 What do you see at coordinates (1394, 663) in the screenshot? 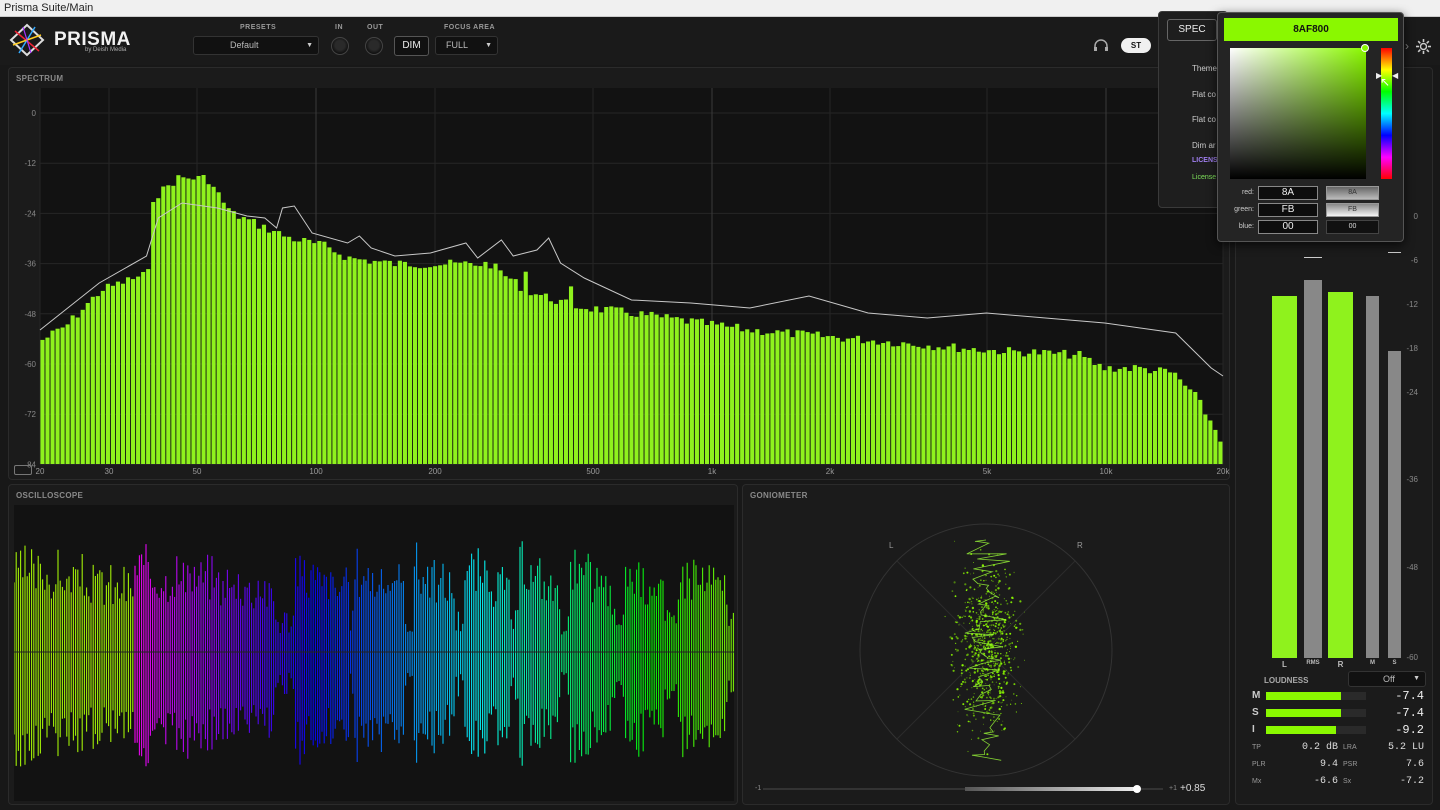
I see `meter-label: S` at bounding box center [1394, 663].